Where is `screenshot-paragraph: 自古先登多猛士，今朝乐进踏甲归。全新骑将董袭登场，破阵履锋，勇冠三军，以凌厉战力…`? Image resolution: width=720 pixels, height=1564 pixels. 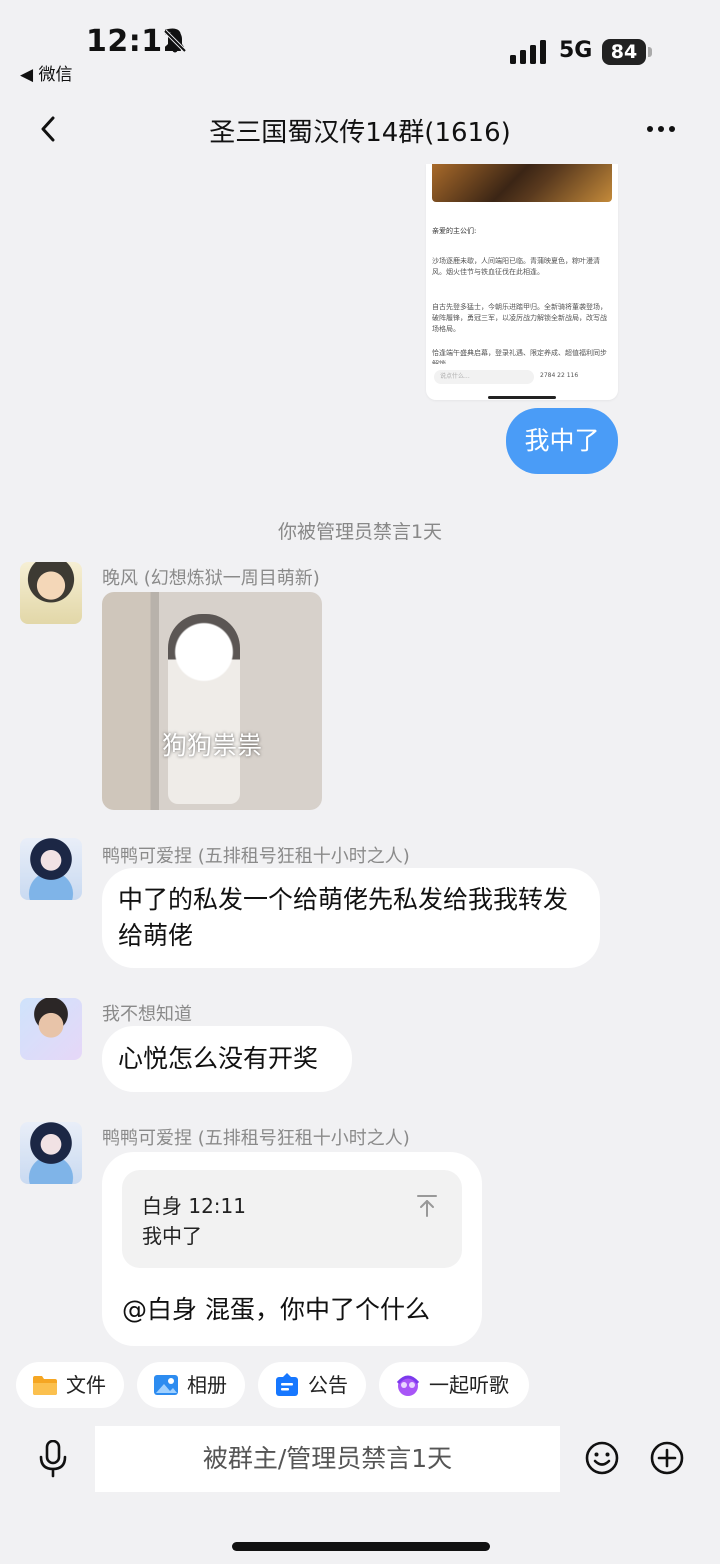
screenshot-paragraph: 自古先登多猛士，今朝乐进踏甲归。全新骑将董袭登场，破阵履锋，勇冠三军，以凌厉战力… is located at coordinates (519, 318).